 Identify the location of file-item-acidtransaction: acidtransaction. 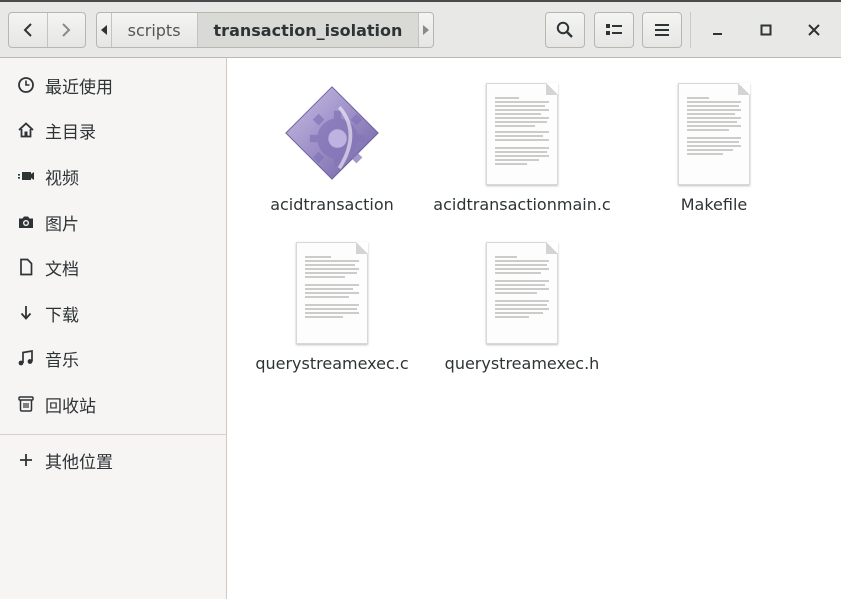
(332, 139).